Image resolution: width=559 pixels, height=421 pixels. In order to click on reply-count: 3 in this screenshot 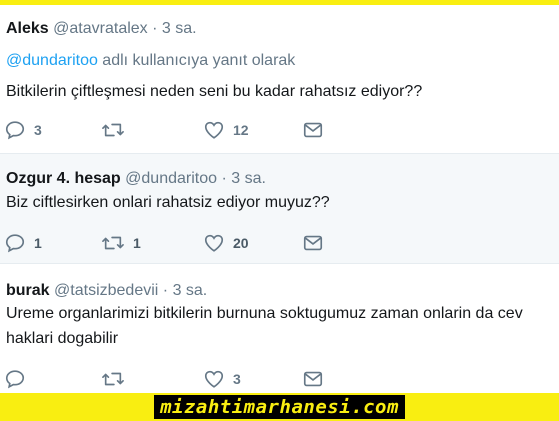, I will do `click(38, 130)`.